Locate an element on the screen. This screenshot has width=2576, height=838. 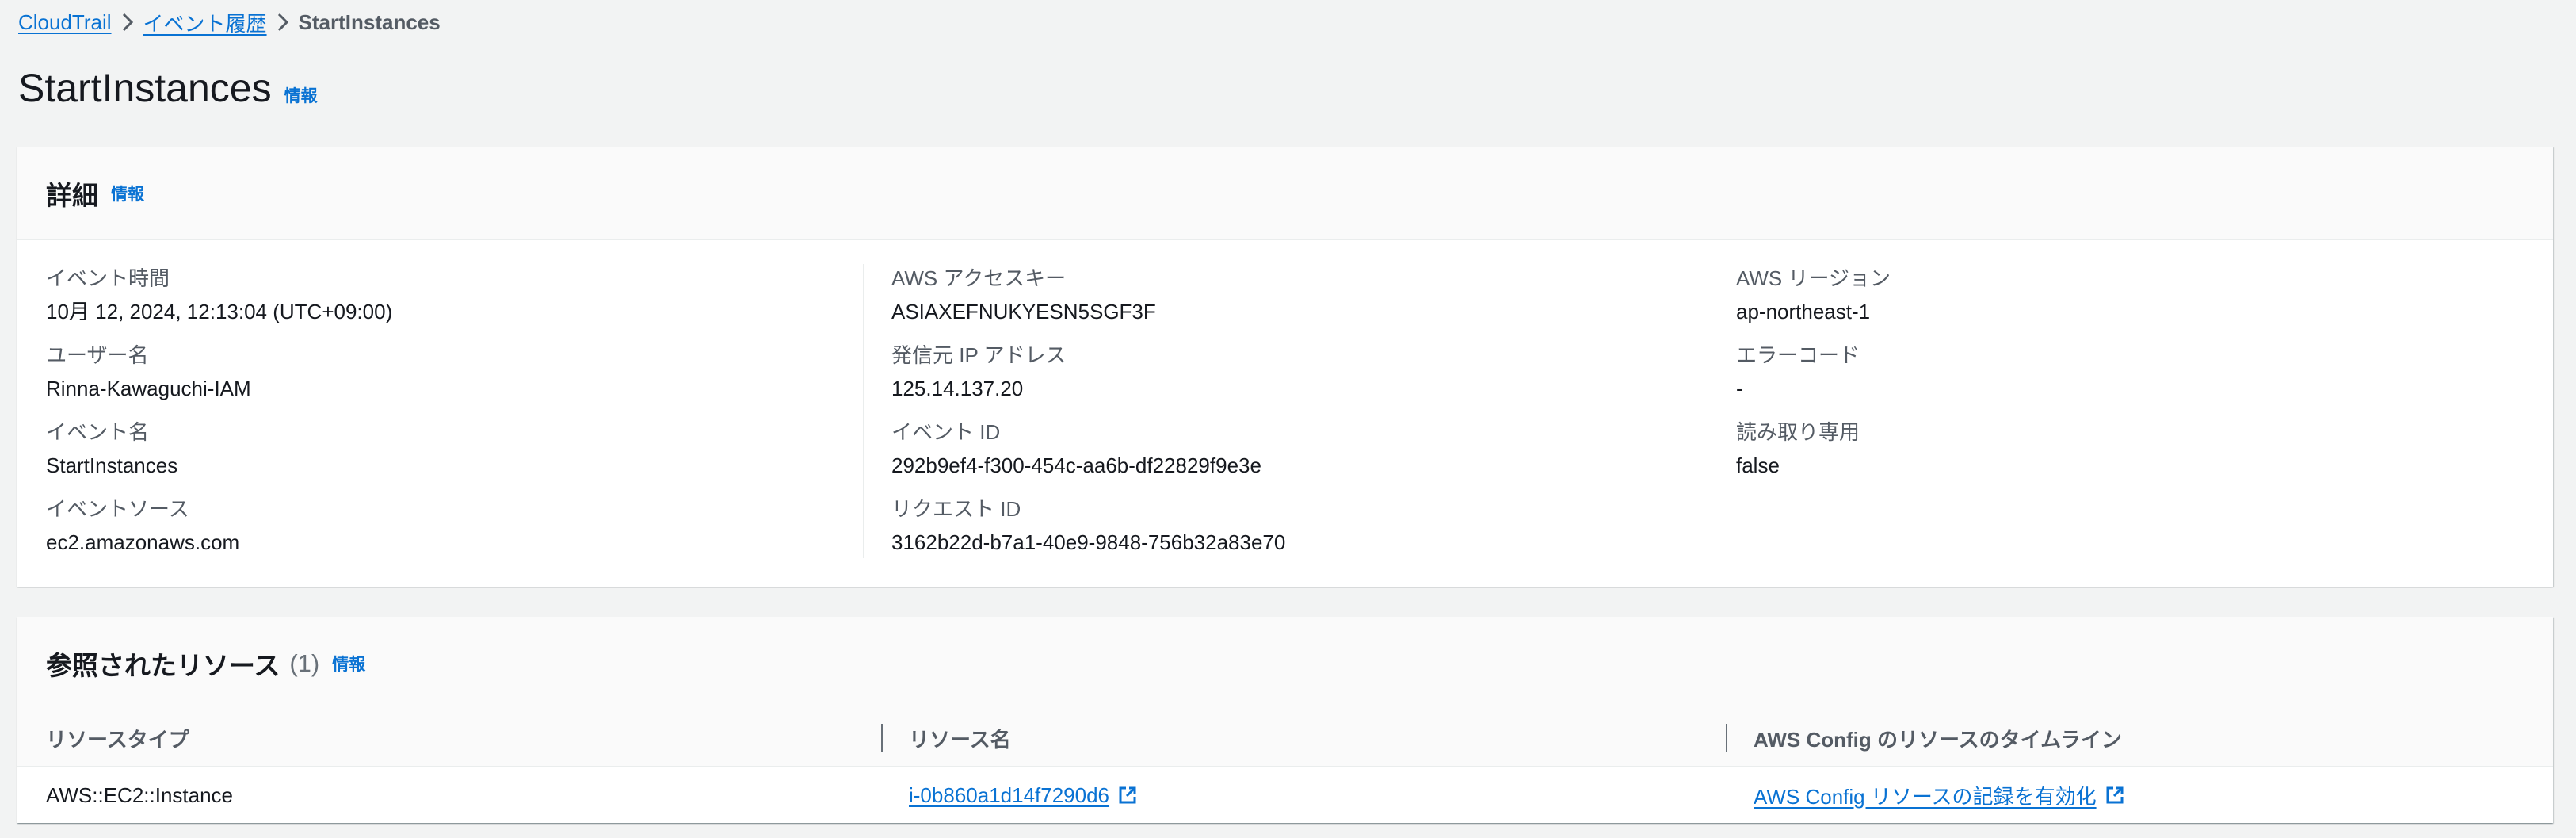
detail-event-source: イベントソース ec2.amazonaws.com is located at coordinates (454, 533).